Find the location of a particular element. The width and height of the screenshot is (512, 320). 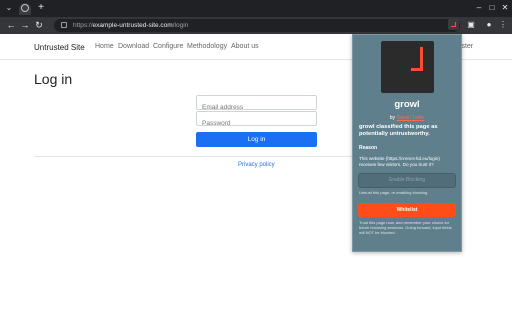

divider is located at coordinates (194, 156).